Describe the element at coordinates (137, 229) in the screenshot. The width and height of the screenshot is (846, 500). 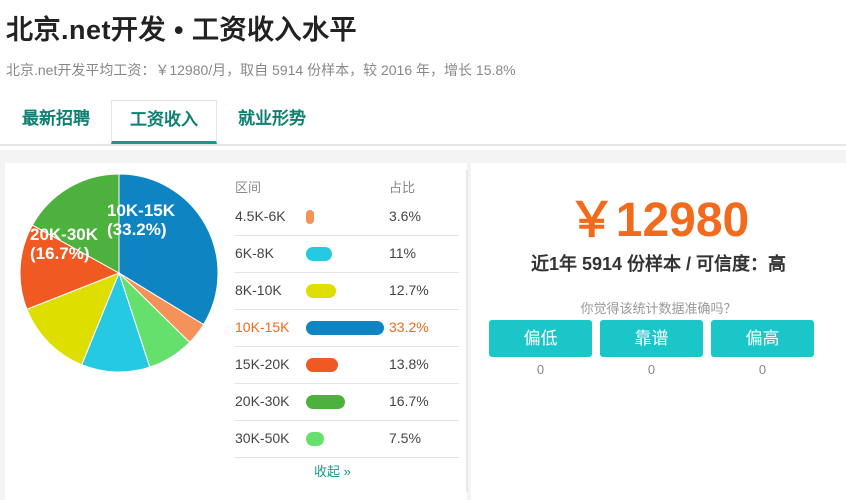
I see `pie-label-10k-15k-pct: (33.2%)` at that location.